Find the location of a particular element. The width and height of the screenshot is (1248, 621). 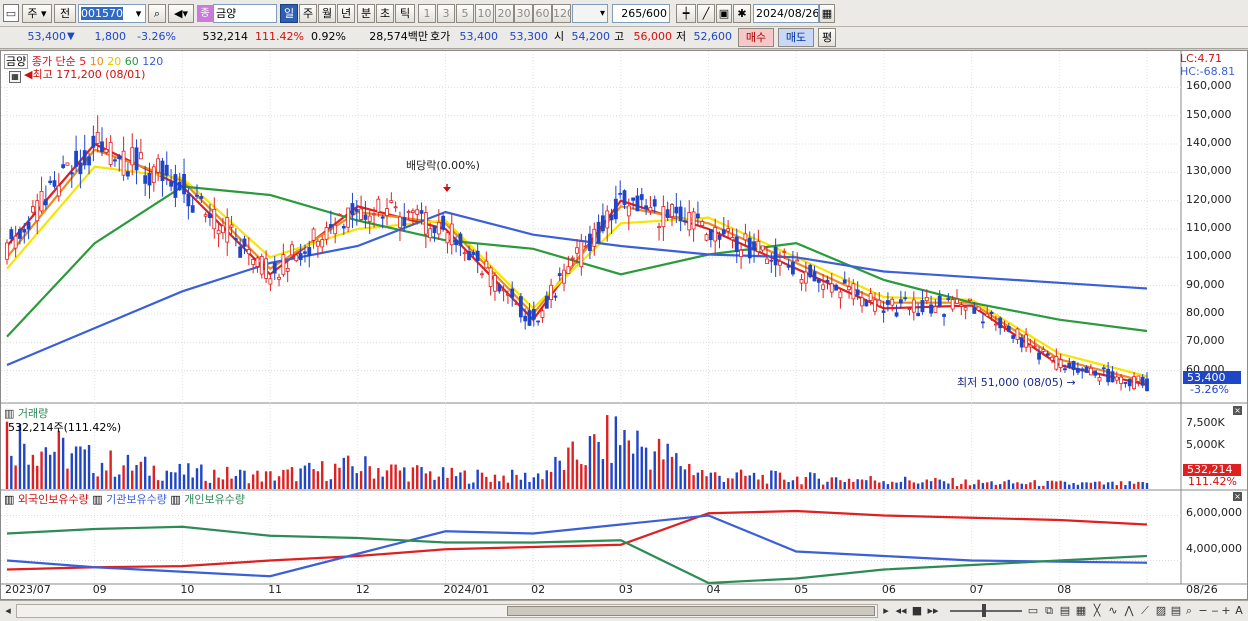

print-tool-icon: ▤ is located at coordinates (1176, 611).